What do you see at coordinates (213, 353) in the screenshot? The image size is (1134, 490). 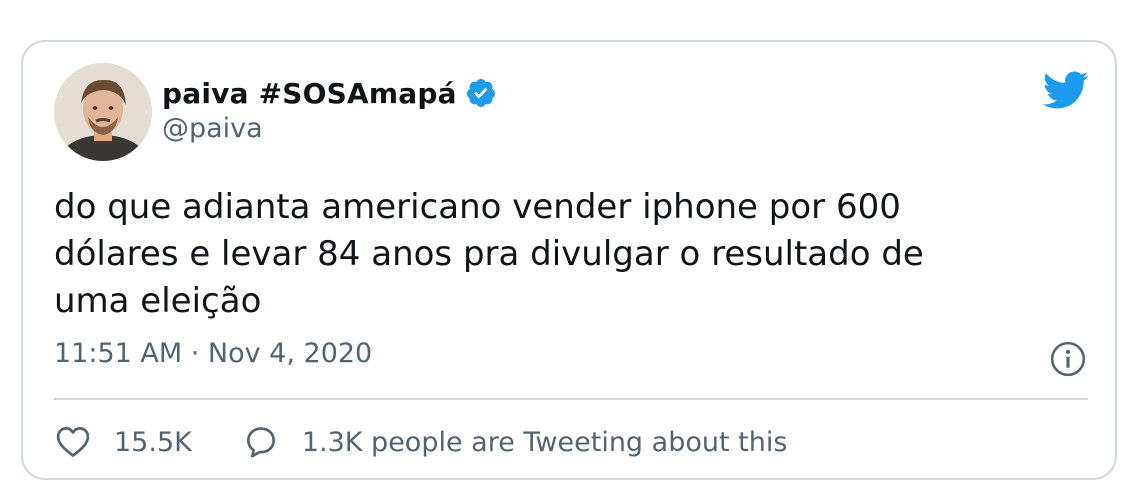 I see `tweet-timestamp: 11:51 AM · Nov 4, 2020` at bounding box center [213, 353].